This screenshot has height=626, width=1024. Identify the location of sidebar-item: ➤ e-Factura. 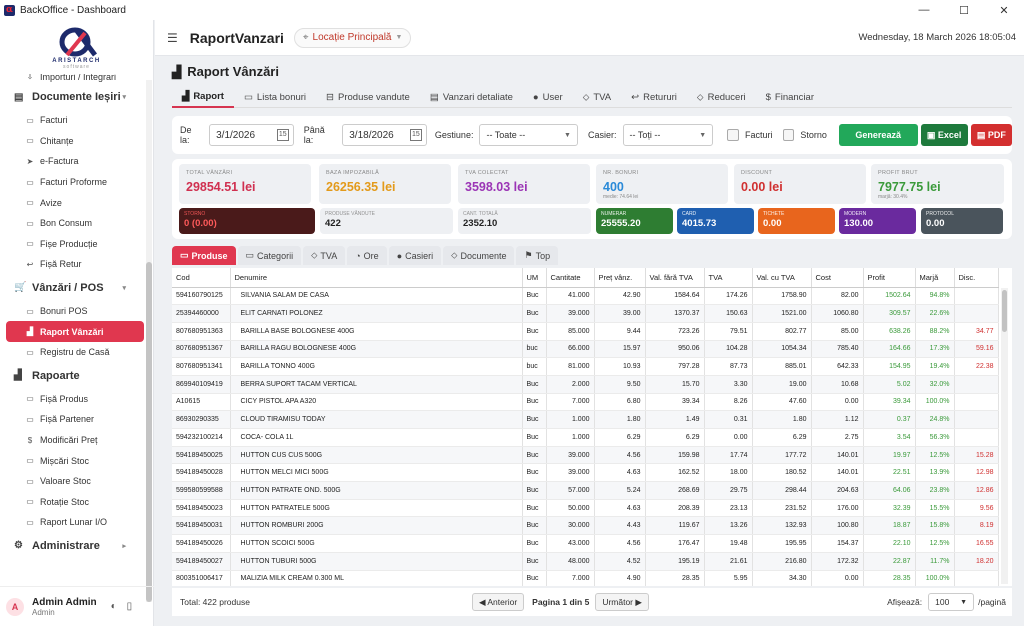
(75, 161).